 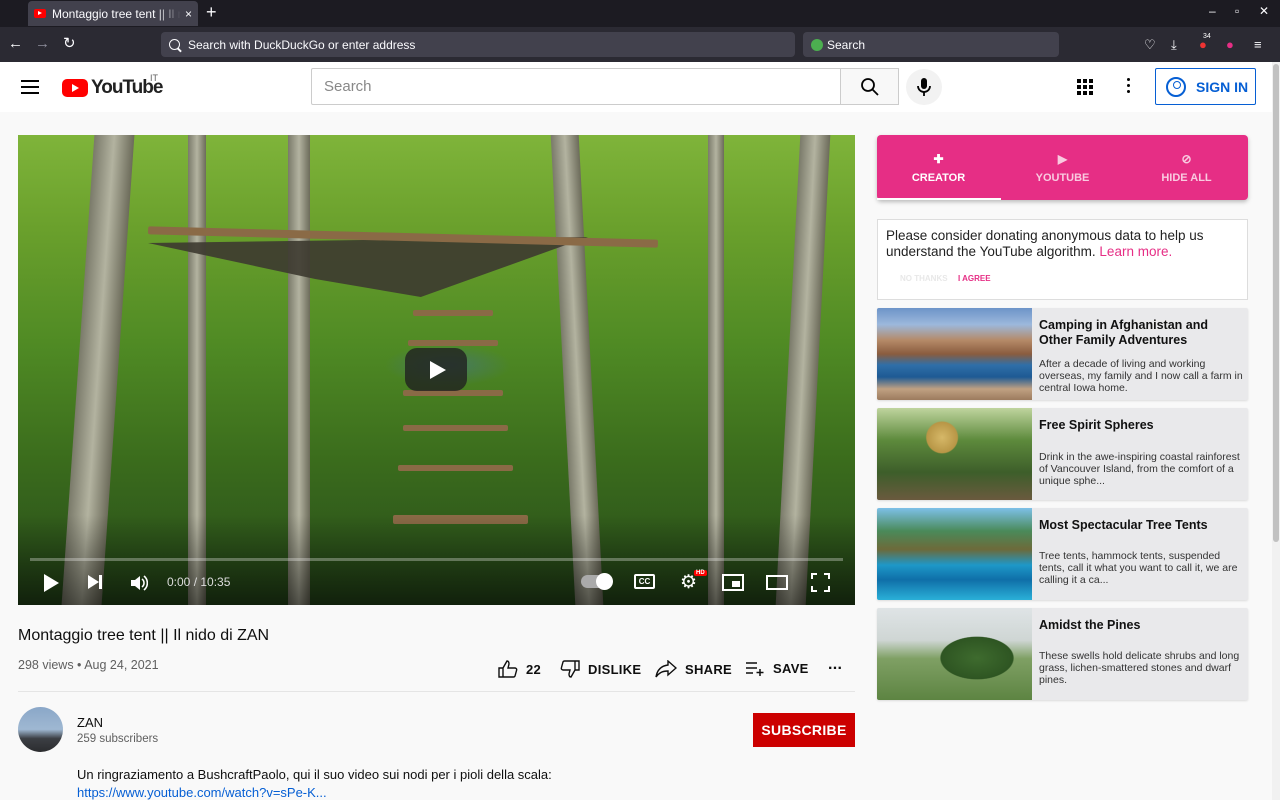 What do you see at coordinates (576, 86) in the screenshot?
I see `youtube-search-input` at bounding box center [576, 86].